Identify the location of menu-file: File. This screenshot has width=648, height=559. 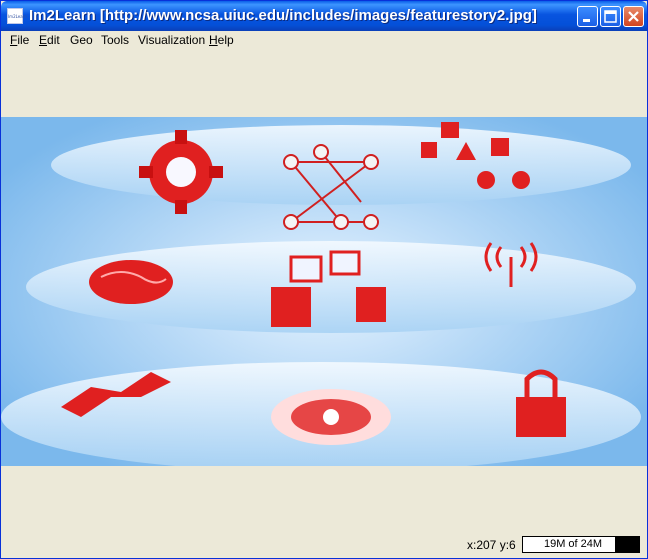
(19, 40).